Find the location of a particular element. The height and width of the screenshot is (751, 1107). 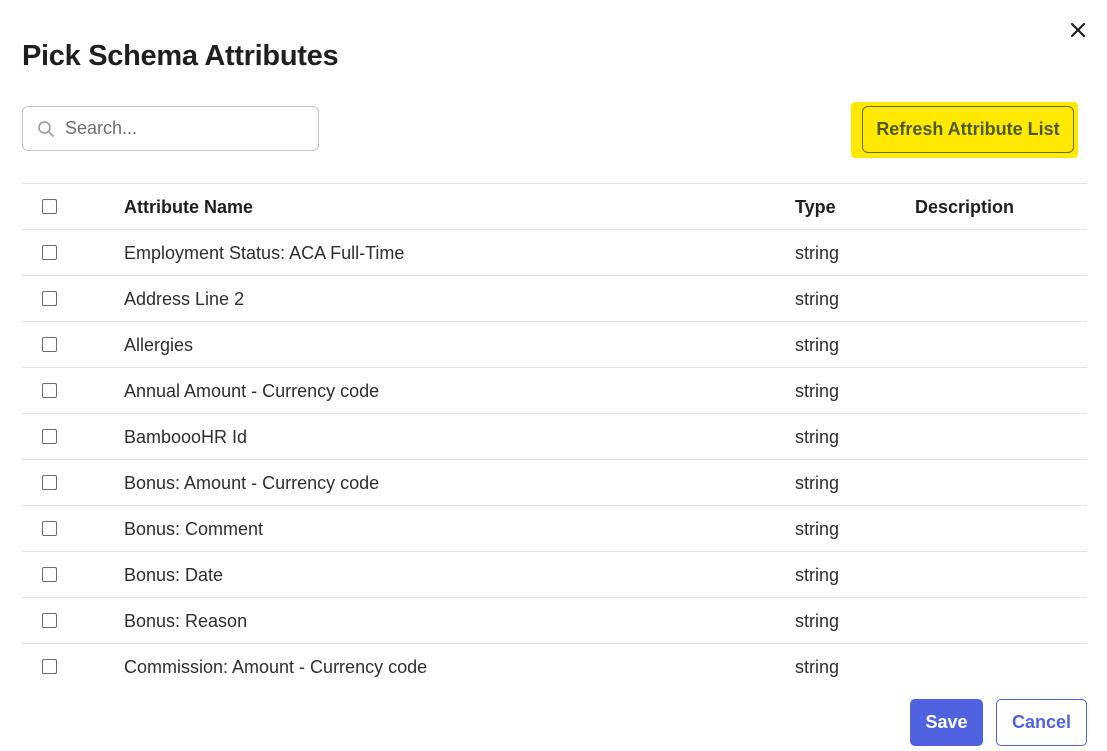

attribute-name: Commission: Amount - Currency code is located at coordinates (276, 667).